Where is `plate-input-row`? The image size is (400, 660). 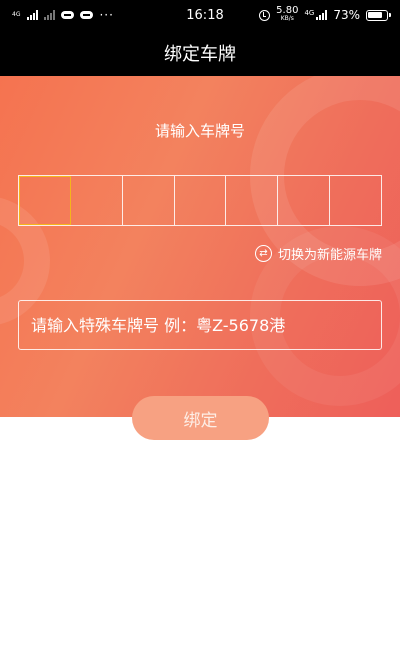 plate-input-row is located at coordinates (200, 200).